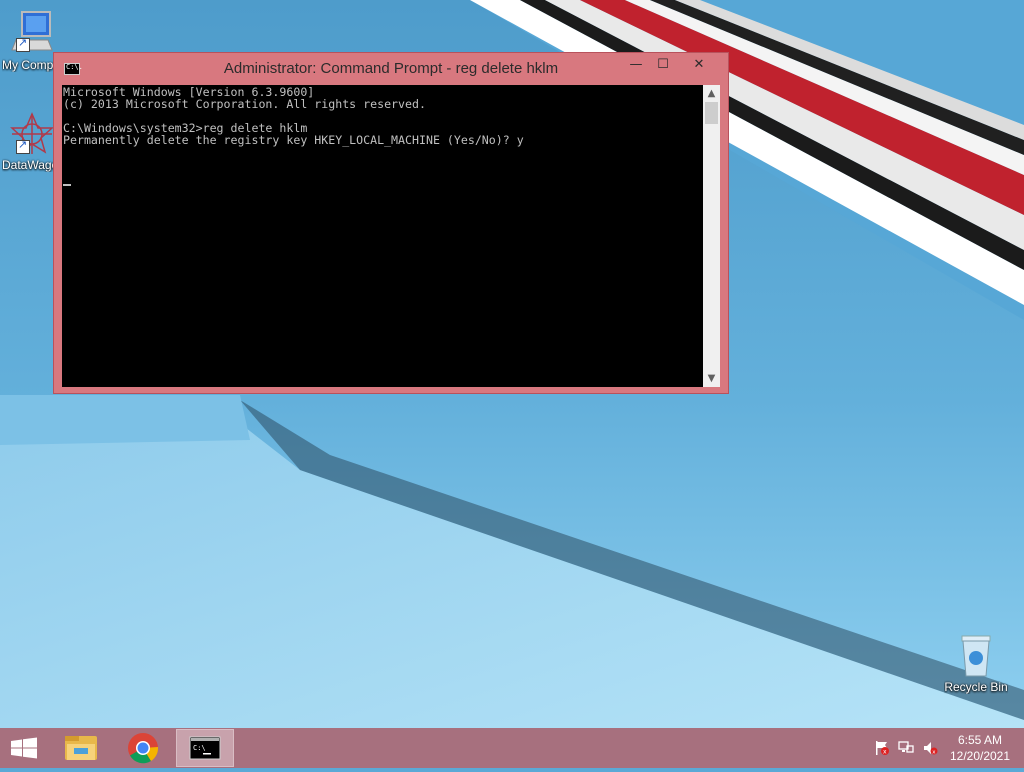 The width and height of the screenshot is (1024, 772). Describe the element at coordinates (980, 740) in the screenshot. I see `clock-time: 6:55 AM` at that location.